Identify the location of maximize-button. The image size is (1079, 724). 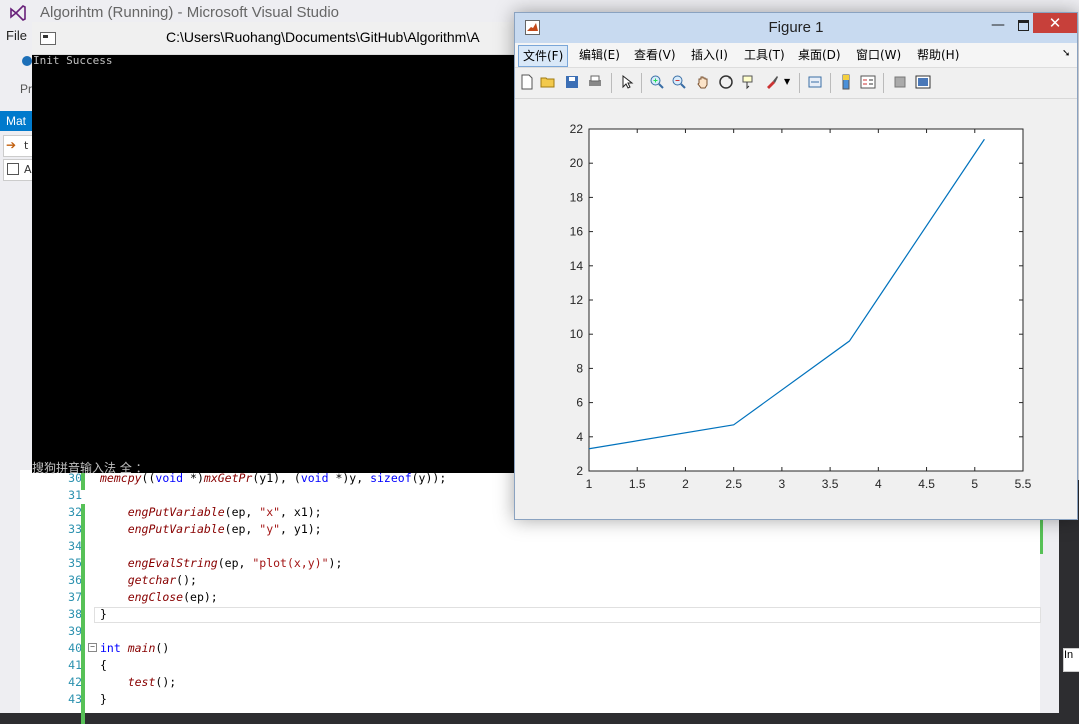
(1023, 26).